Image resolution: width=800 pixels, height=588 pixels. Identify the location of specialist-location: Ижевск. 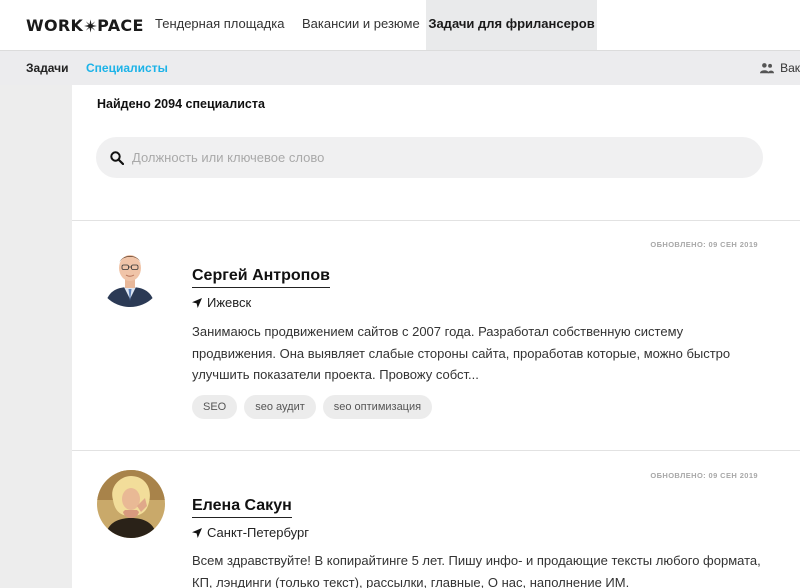
(221, 302).